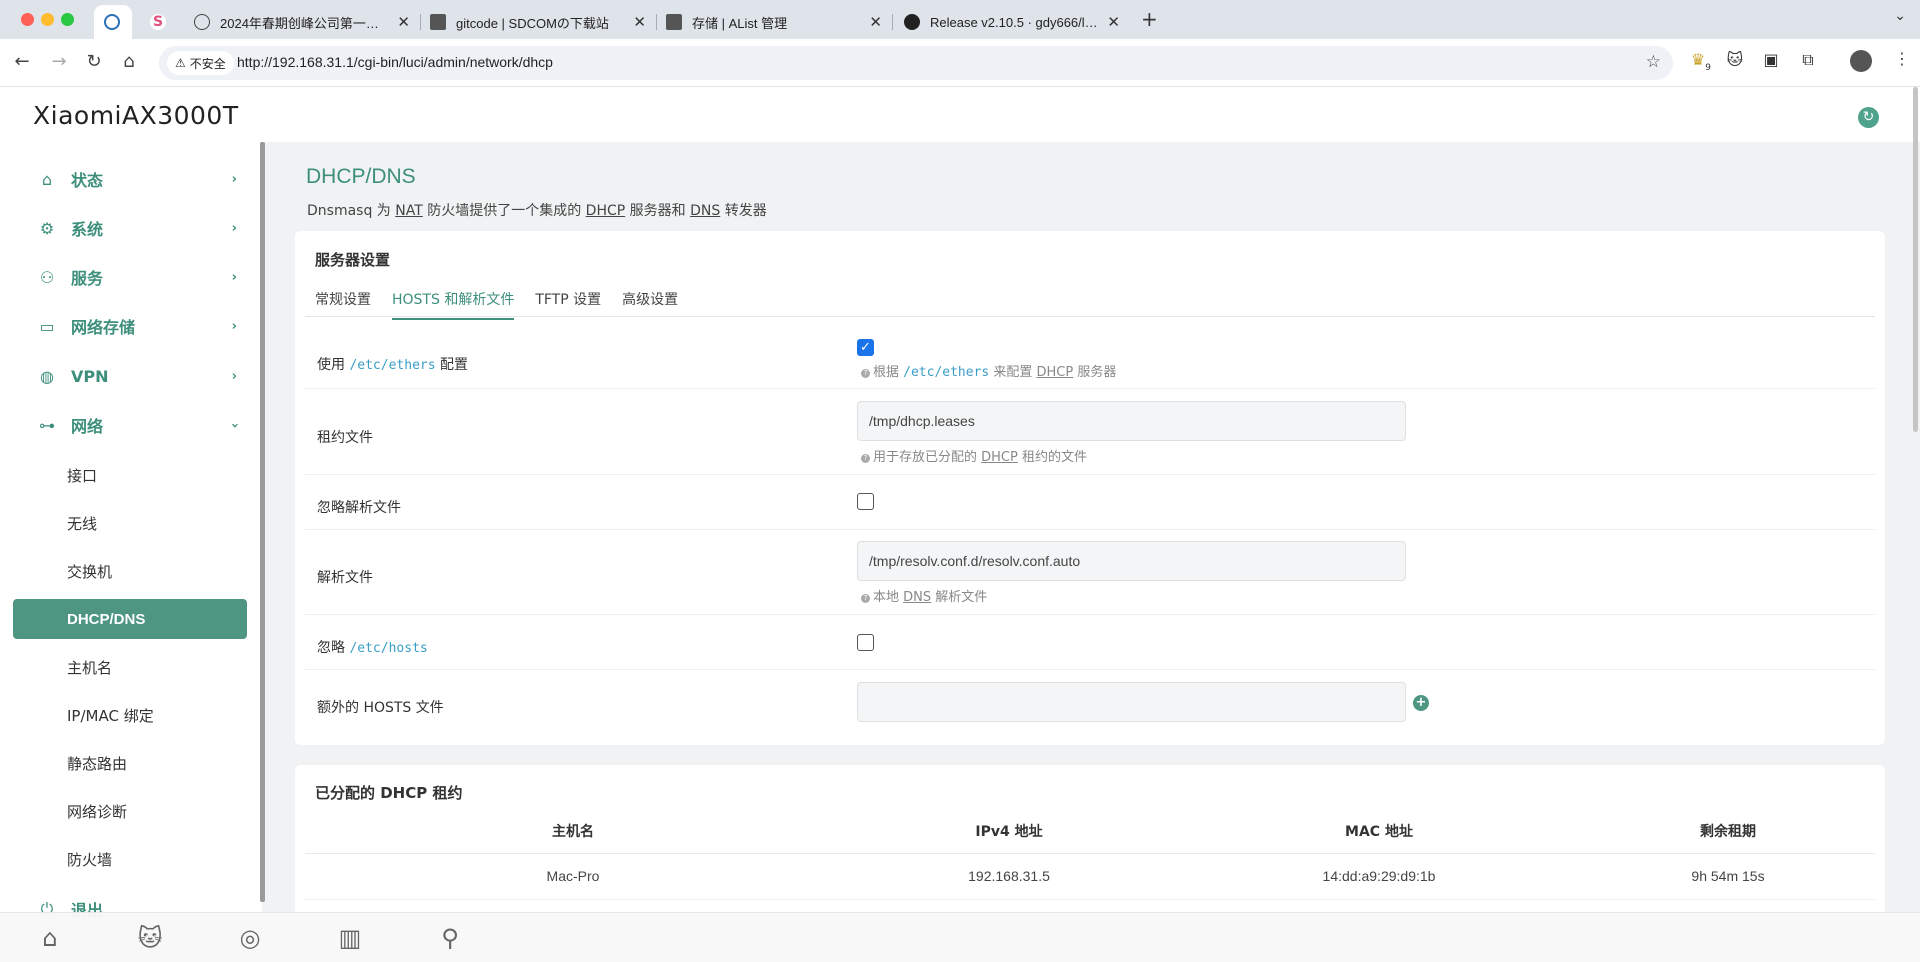 The image size is (1920, 962). Describe the element at coordinates (912, 22) in the screenshot. I see `github-favicon-icon` at that location.